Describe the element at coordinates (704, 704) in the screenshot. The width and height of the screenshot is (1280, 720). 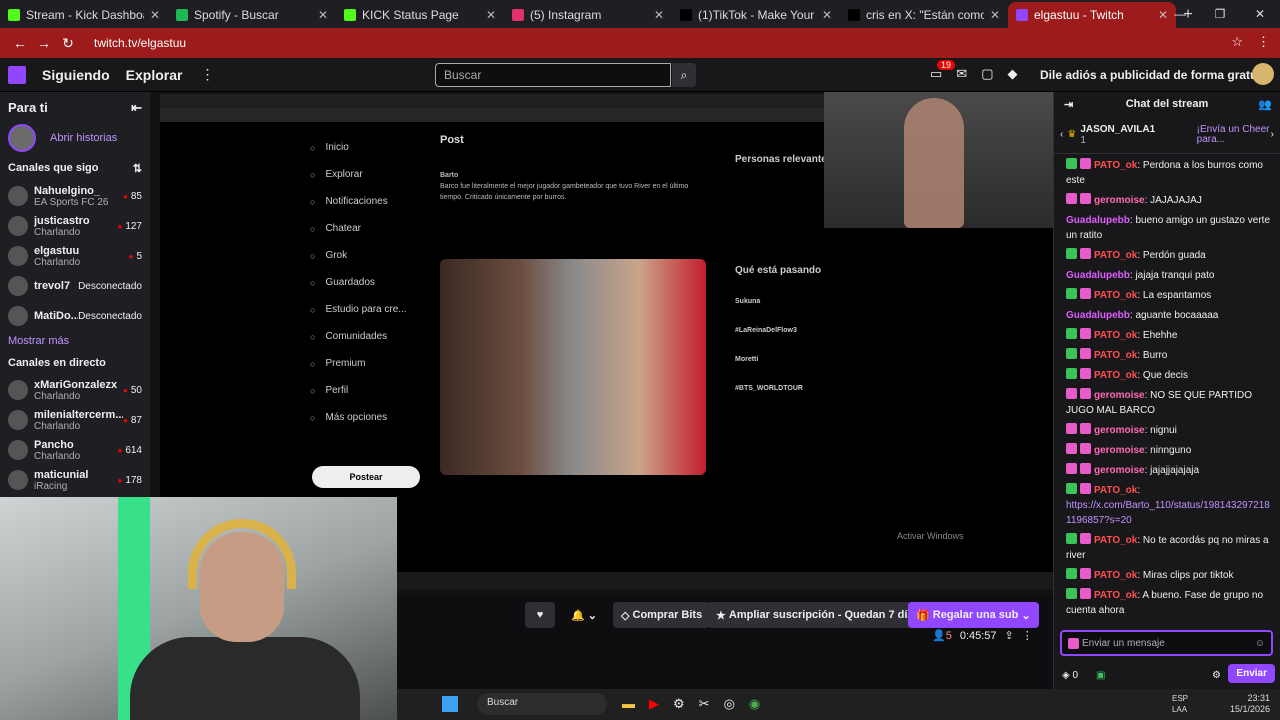
I see `capcut-icon: ✂` at that location.